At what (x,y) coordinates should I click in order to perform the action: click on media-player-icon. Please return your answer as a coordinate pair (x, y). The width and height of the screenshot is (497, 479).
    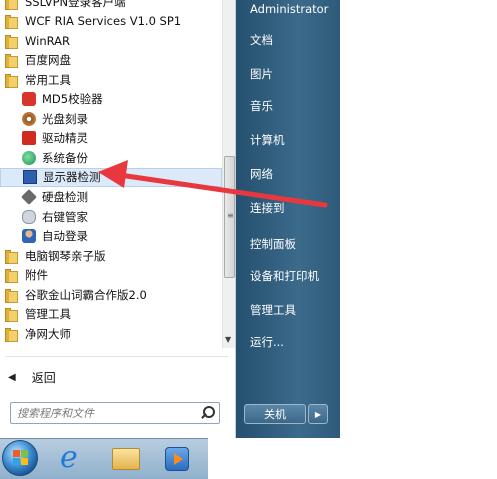
    Looking at the image, I should click on (177, 459).